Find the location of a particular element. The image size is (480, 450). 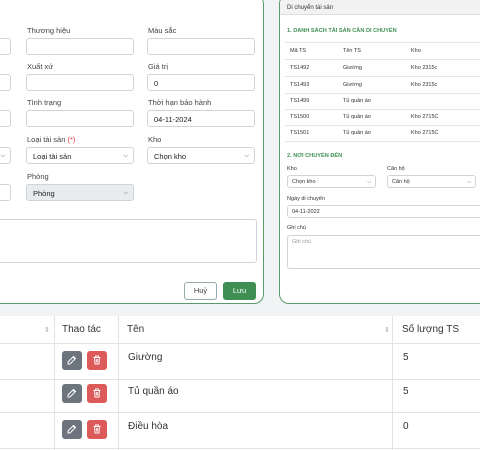

asset-name-cell: Điều hòa is located at coordinates (148, 426).